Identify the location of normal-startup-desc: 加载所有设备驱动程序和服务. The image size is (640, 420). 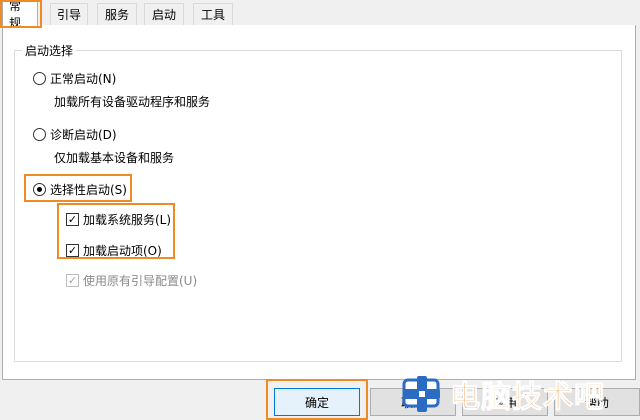
(132, 102).